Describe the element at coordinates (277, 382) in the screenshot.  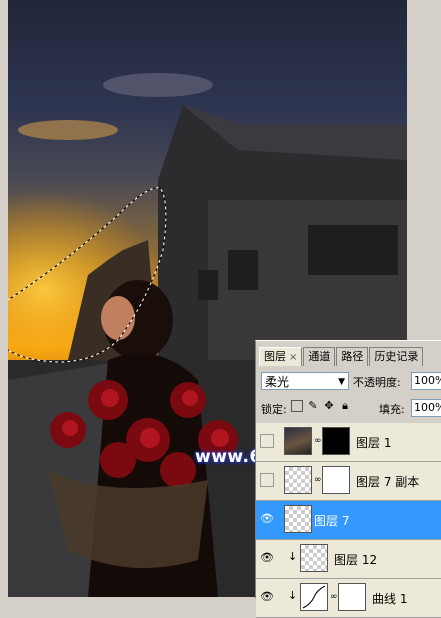
I see `blend-mode-value: 柔光` at that location.